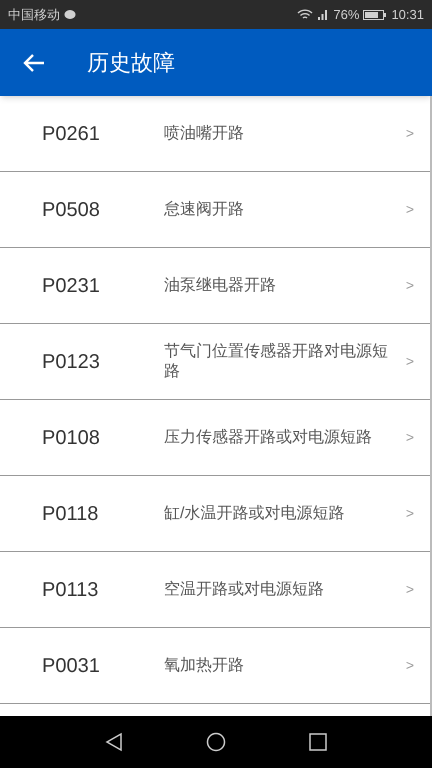  What do you see at coordinates (71, 286) in the screenshot?
I see `fault-code: P0231` at bounding box center [71, 286].